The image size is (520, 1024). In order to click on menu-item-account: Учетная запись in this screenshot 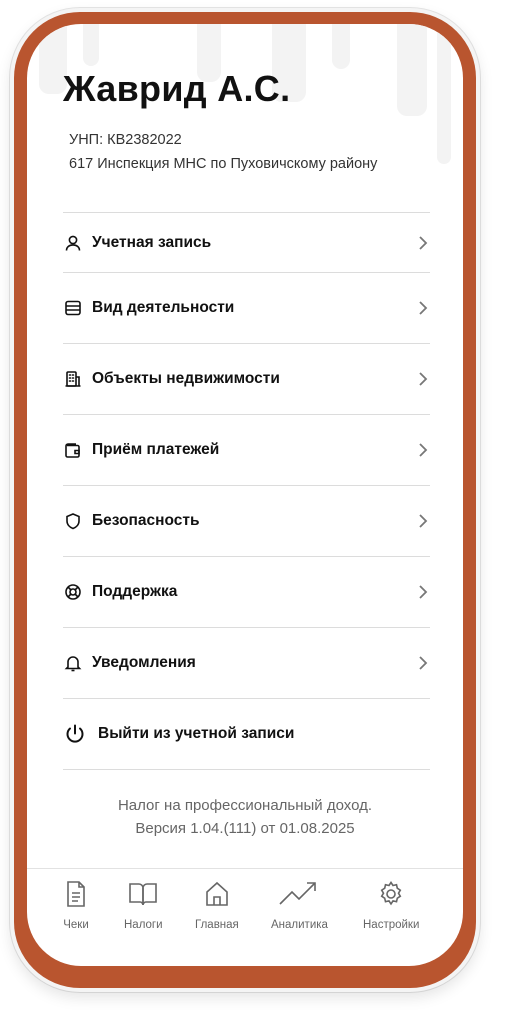, I will do `click(246, 242)`.